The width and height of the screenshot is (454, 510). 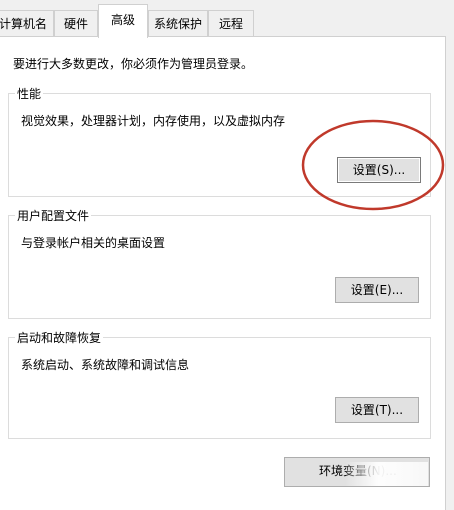 I want to click on tab-bar: 计算机名 硬件 高级 系统保护 远程, so click(x=227, y=19).